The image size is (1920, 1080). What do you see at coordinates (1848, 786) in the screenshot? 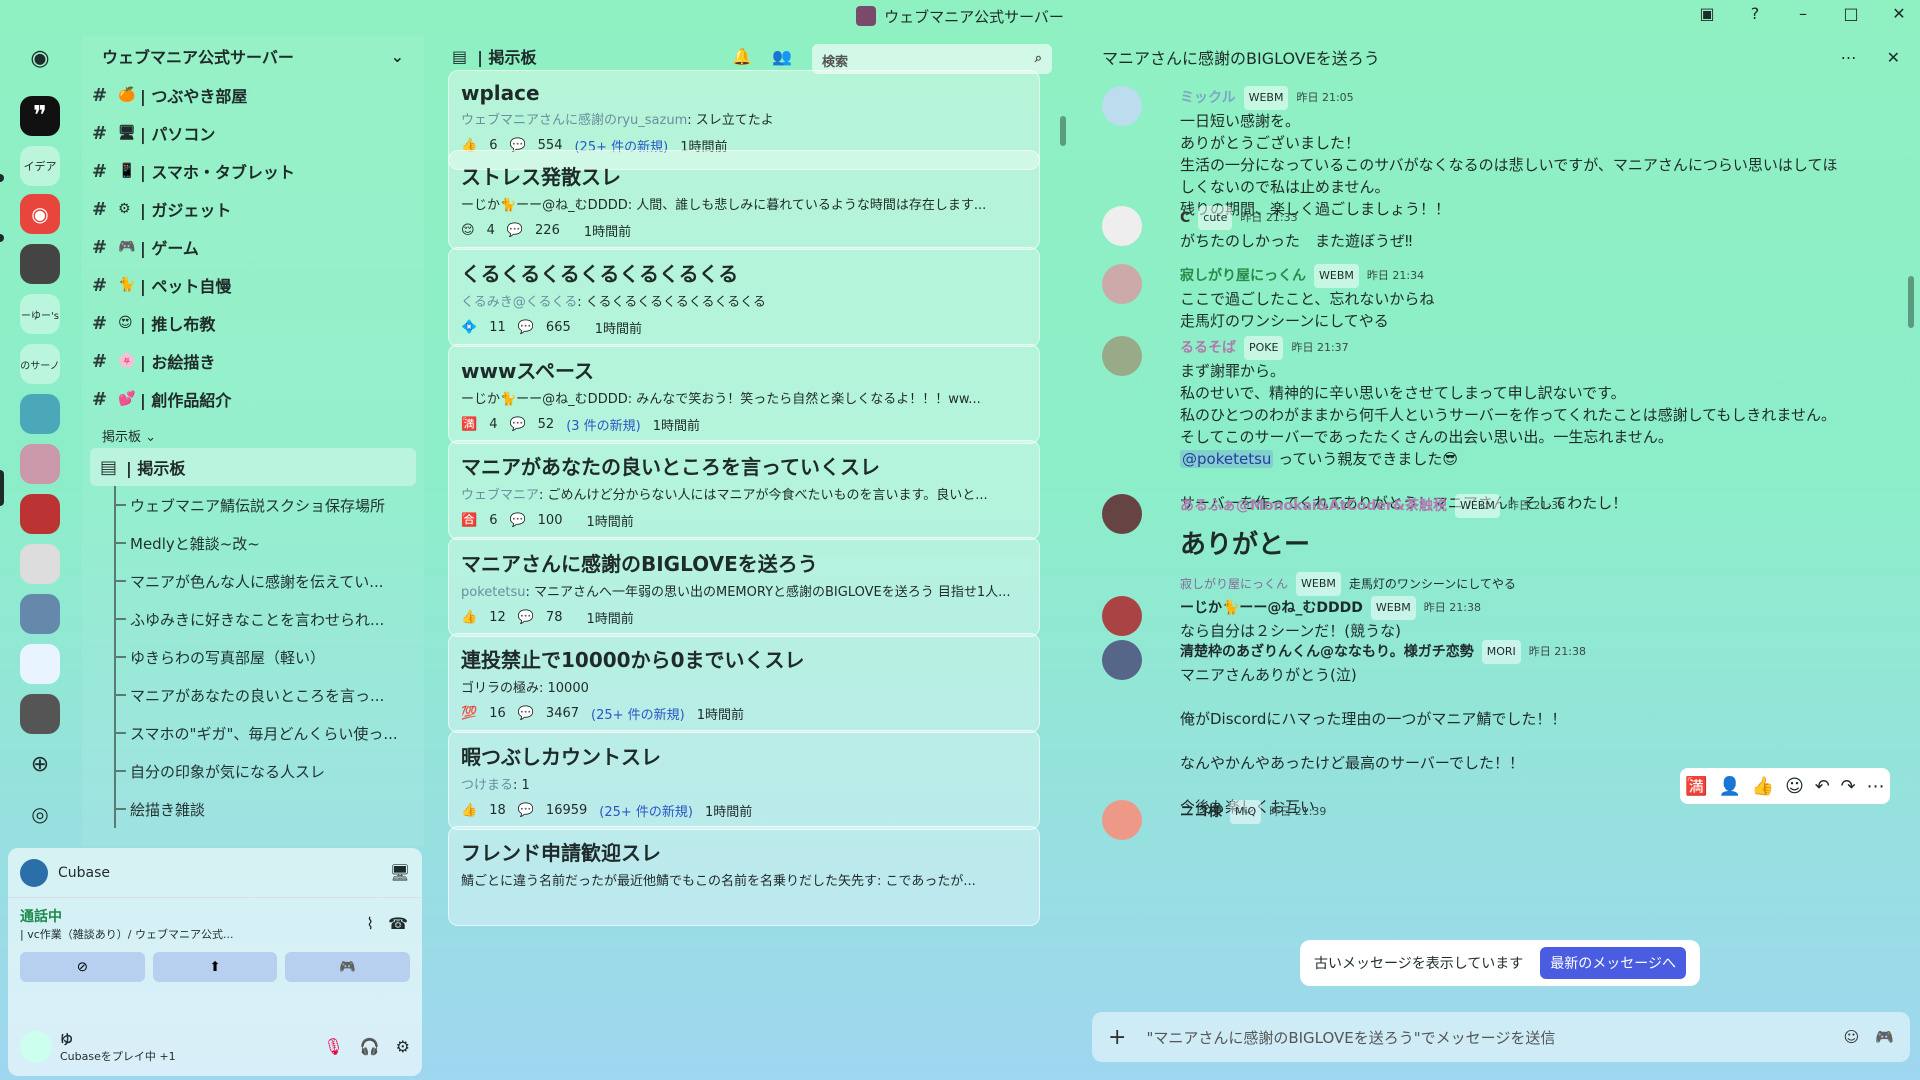
I see `forward-icon: ↷` at bounding box center [1848, 786].